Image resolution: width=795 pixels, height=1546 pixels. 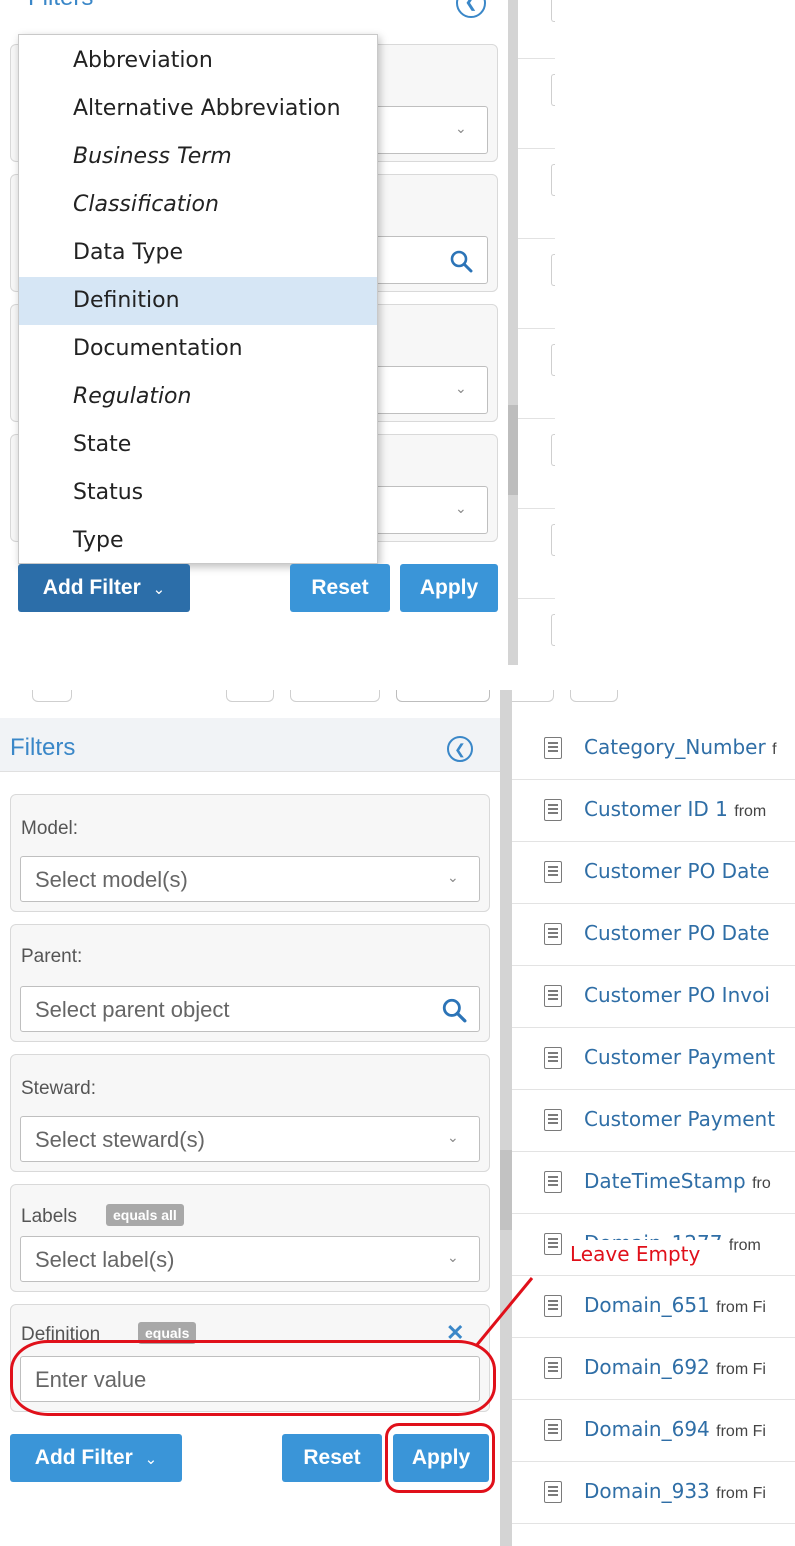 I want to click on item-name-link: Domain_692 from Fi, so click(x=675, y=1367).